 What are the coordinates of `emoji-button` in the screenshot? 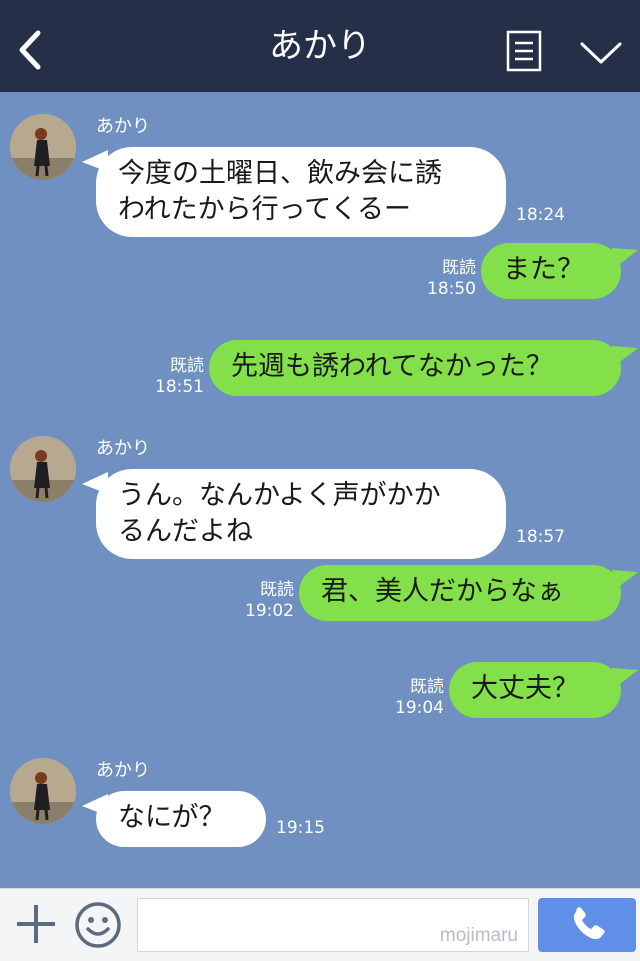 It's located at (98, 925).